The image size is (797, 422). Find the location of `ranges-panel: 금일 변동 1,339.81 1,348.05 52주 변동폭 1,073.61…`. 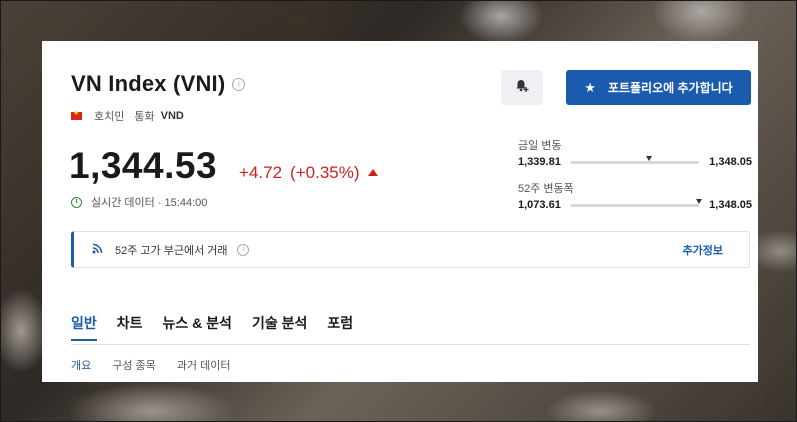

ranges-panel: 금일 변동 1,339.81 1,348.05 52주 변동폭 1,073.61… is located at coordinates (635, 180).